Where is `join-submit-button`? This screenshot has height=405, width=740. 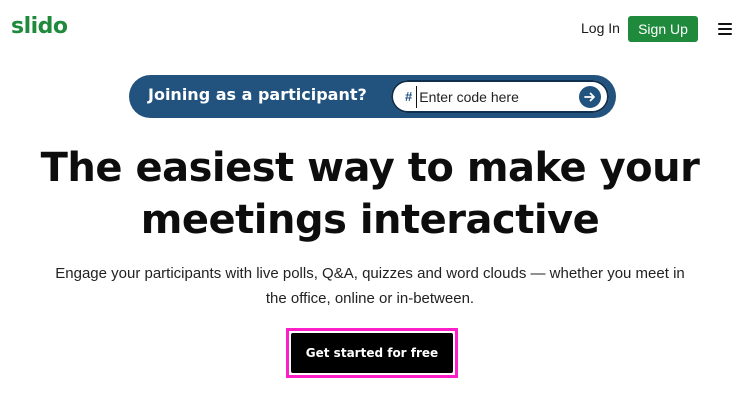 join-submit-button is located at coordinates (590, 97).